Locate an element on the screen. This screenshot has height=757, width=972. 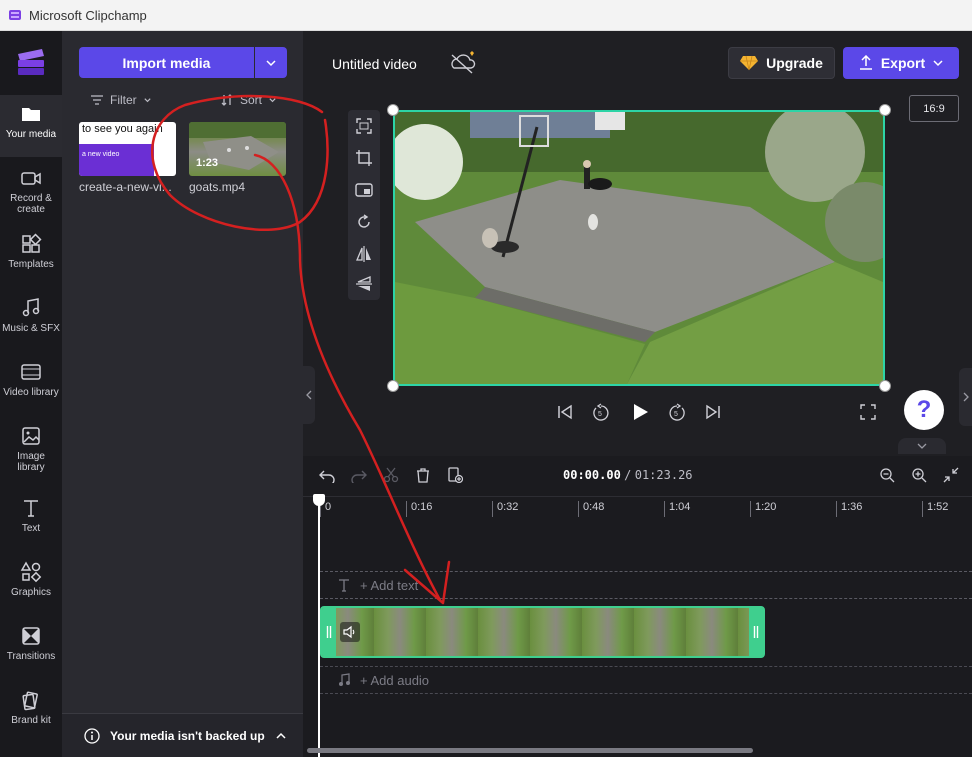
svg-text: 5 is located at coordinates (676, 414).